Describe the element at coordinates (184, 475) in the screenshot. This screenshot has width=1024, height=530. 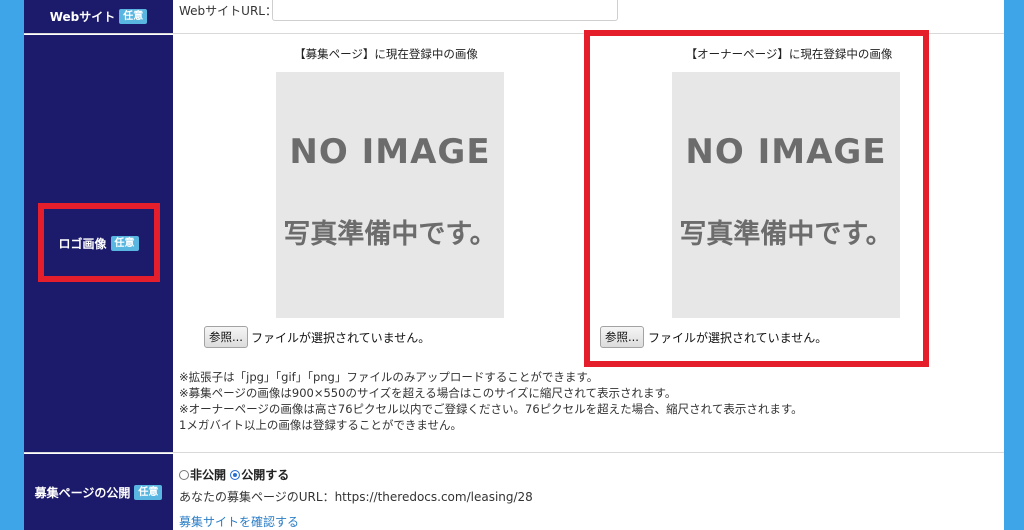
I see `radio-private` at that location.